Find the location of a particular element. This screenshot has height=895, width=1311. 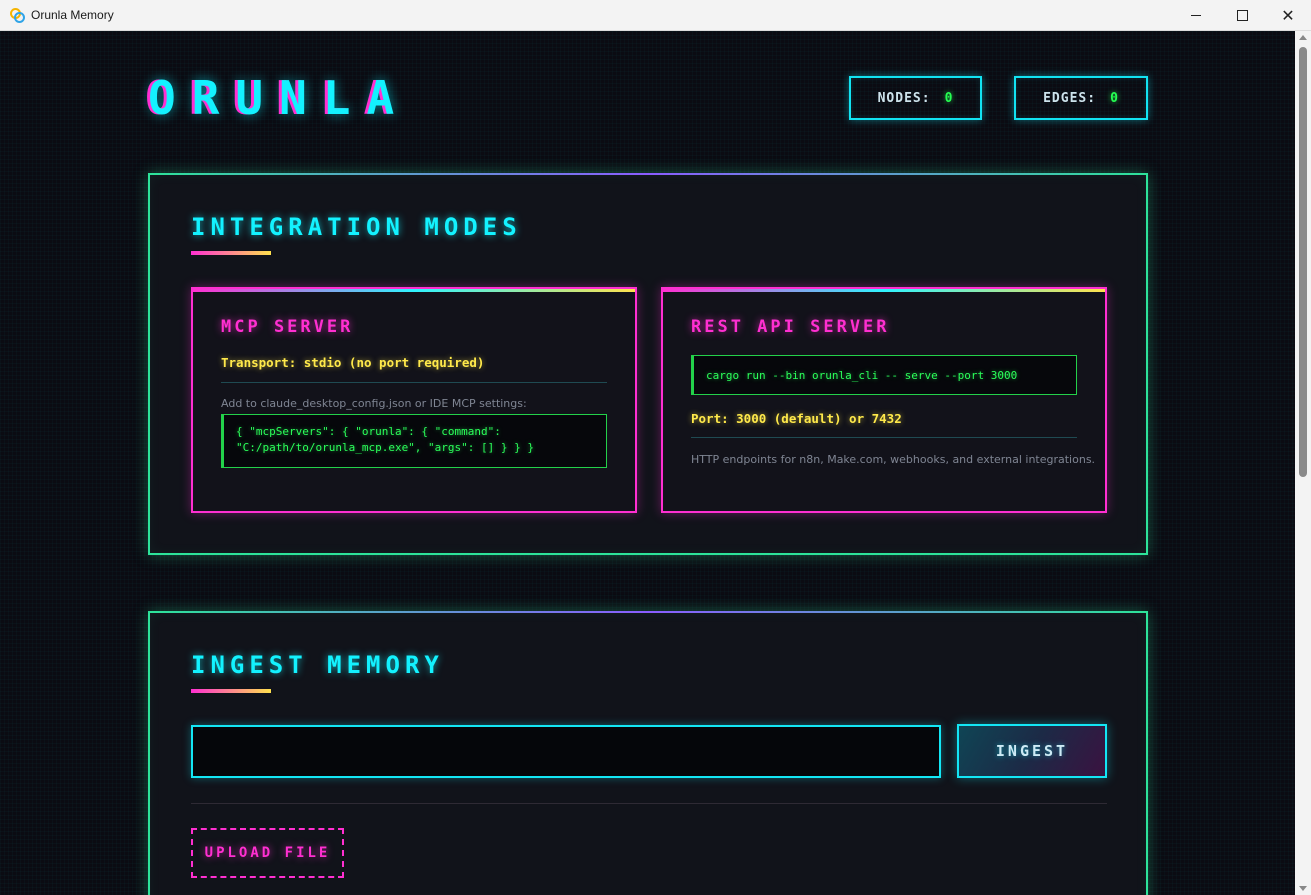

window-titlebar: Orunla Memory ✕ is located at coordinates (655, 15).